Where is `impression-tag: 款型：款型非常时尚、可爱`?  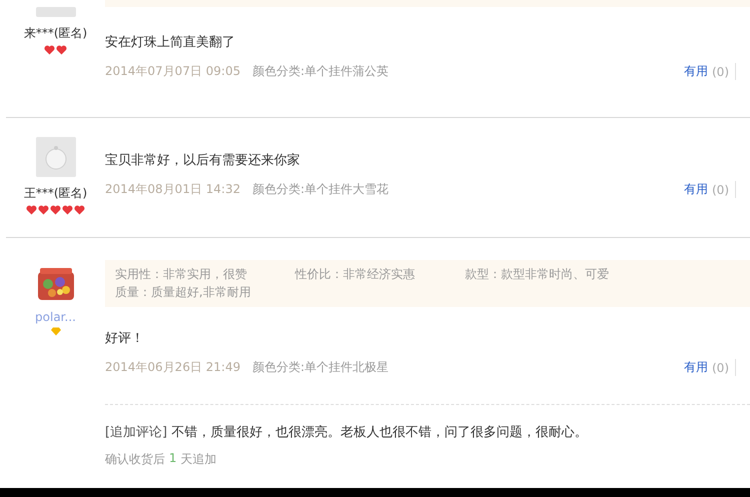
impression-tag: 款型：款型非常时尚、可爱 is located at coordinates (602, 274).